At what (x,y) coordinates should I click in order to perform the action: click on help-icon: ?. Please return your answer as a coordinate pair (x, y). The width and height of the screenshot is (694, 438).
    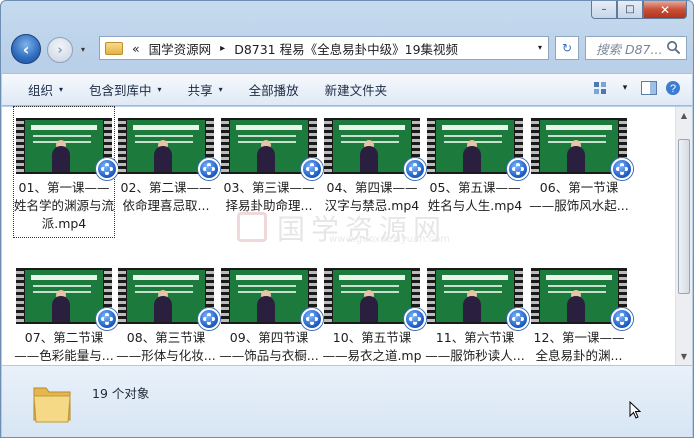
    Looking at the image, I should click on (673, 88).